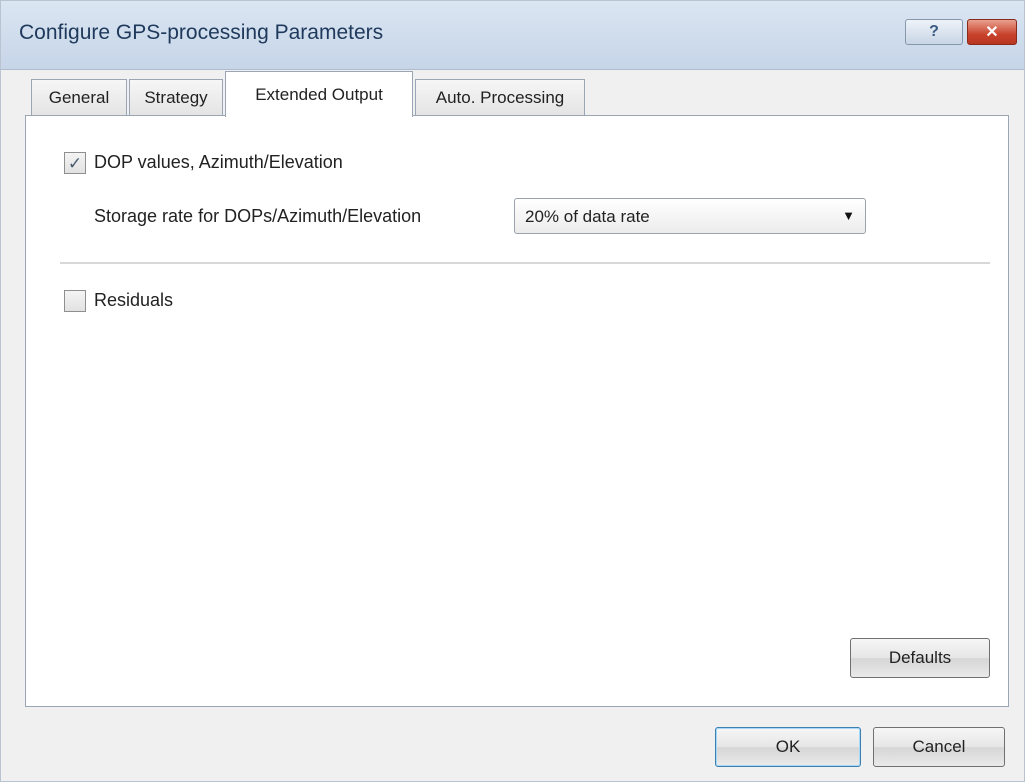  I want to click on tab-general: General, so click(79, 97).